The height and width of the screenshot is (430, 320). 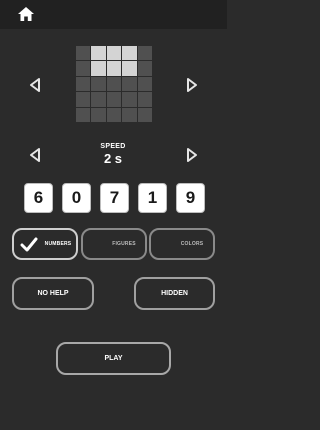 I want to click on mode-numbers-button: NUMBERS, so click(x=45, y=244).